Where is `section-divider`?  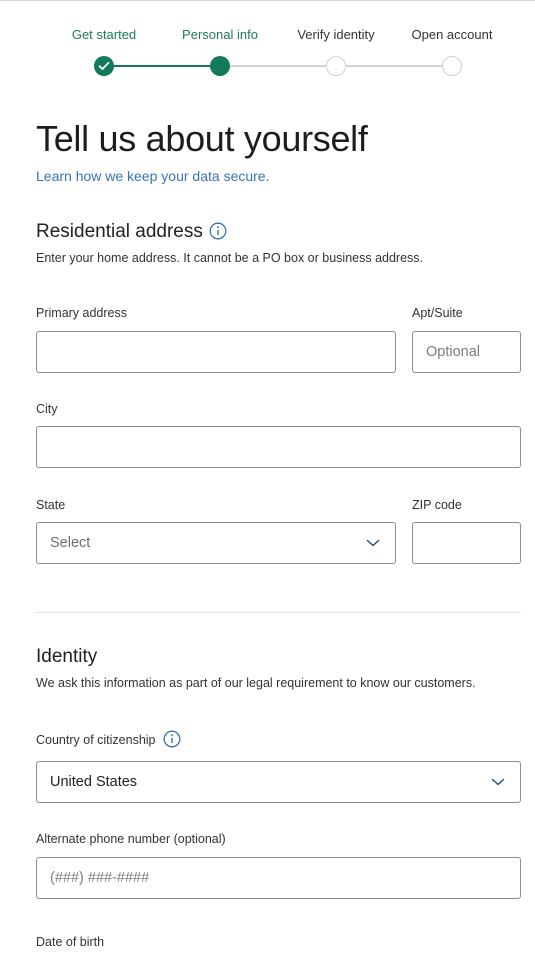 section-divider is located at coordinates (278, 612).